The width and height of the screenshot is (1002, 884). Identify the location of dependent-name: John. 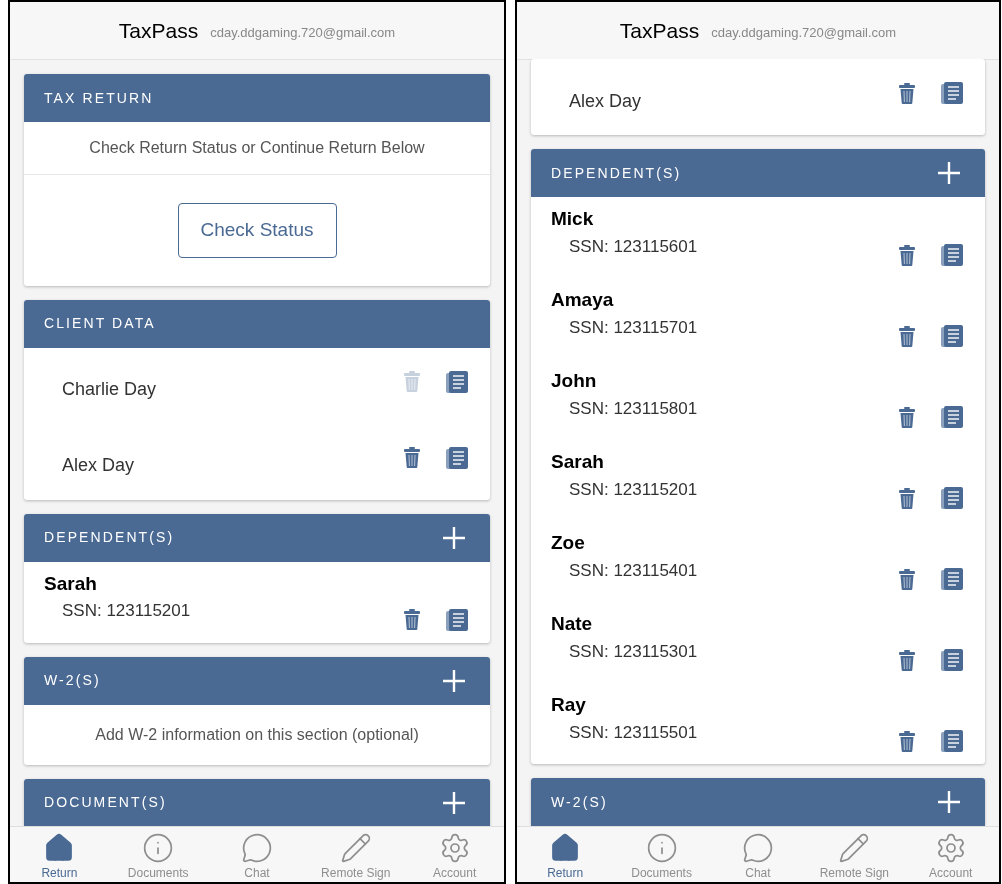
(574, 381).